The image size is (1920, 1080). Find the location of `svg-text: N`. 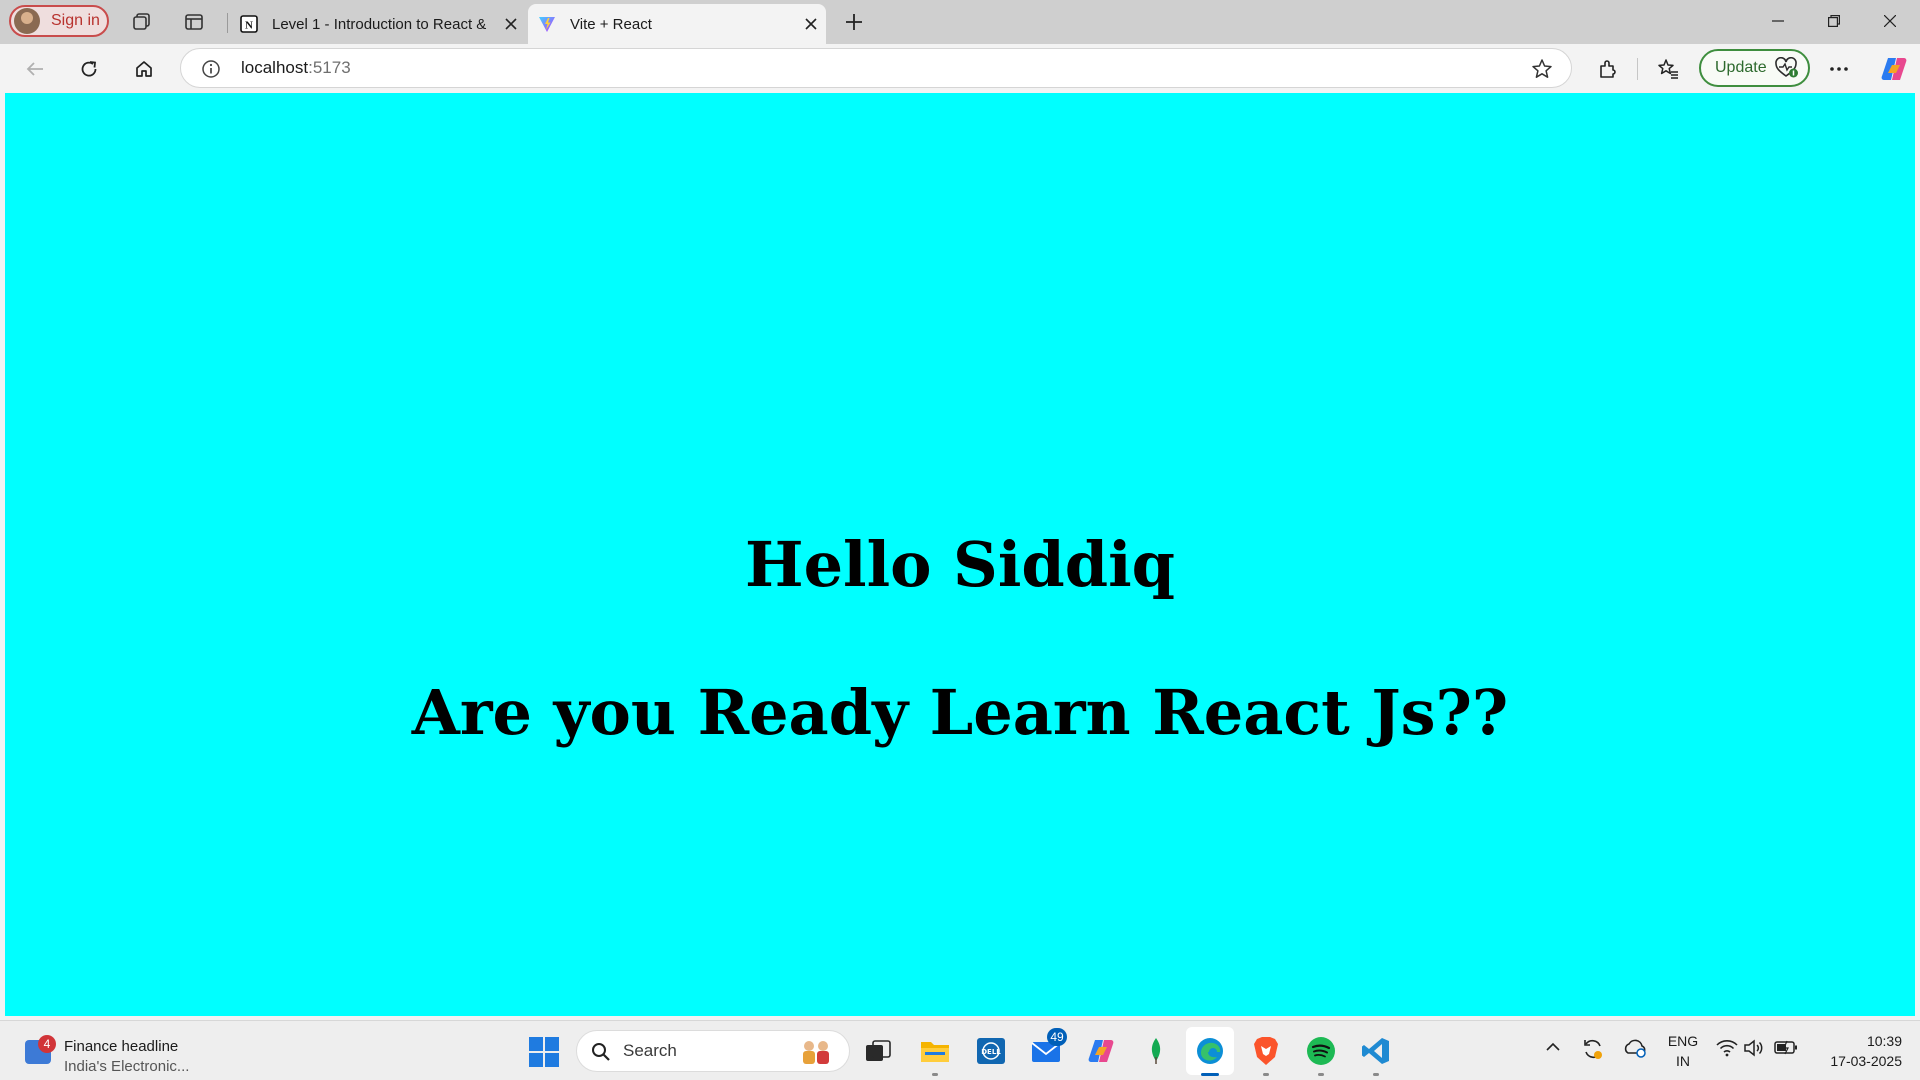

svg-text: N is located at coordinates (249, 26).